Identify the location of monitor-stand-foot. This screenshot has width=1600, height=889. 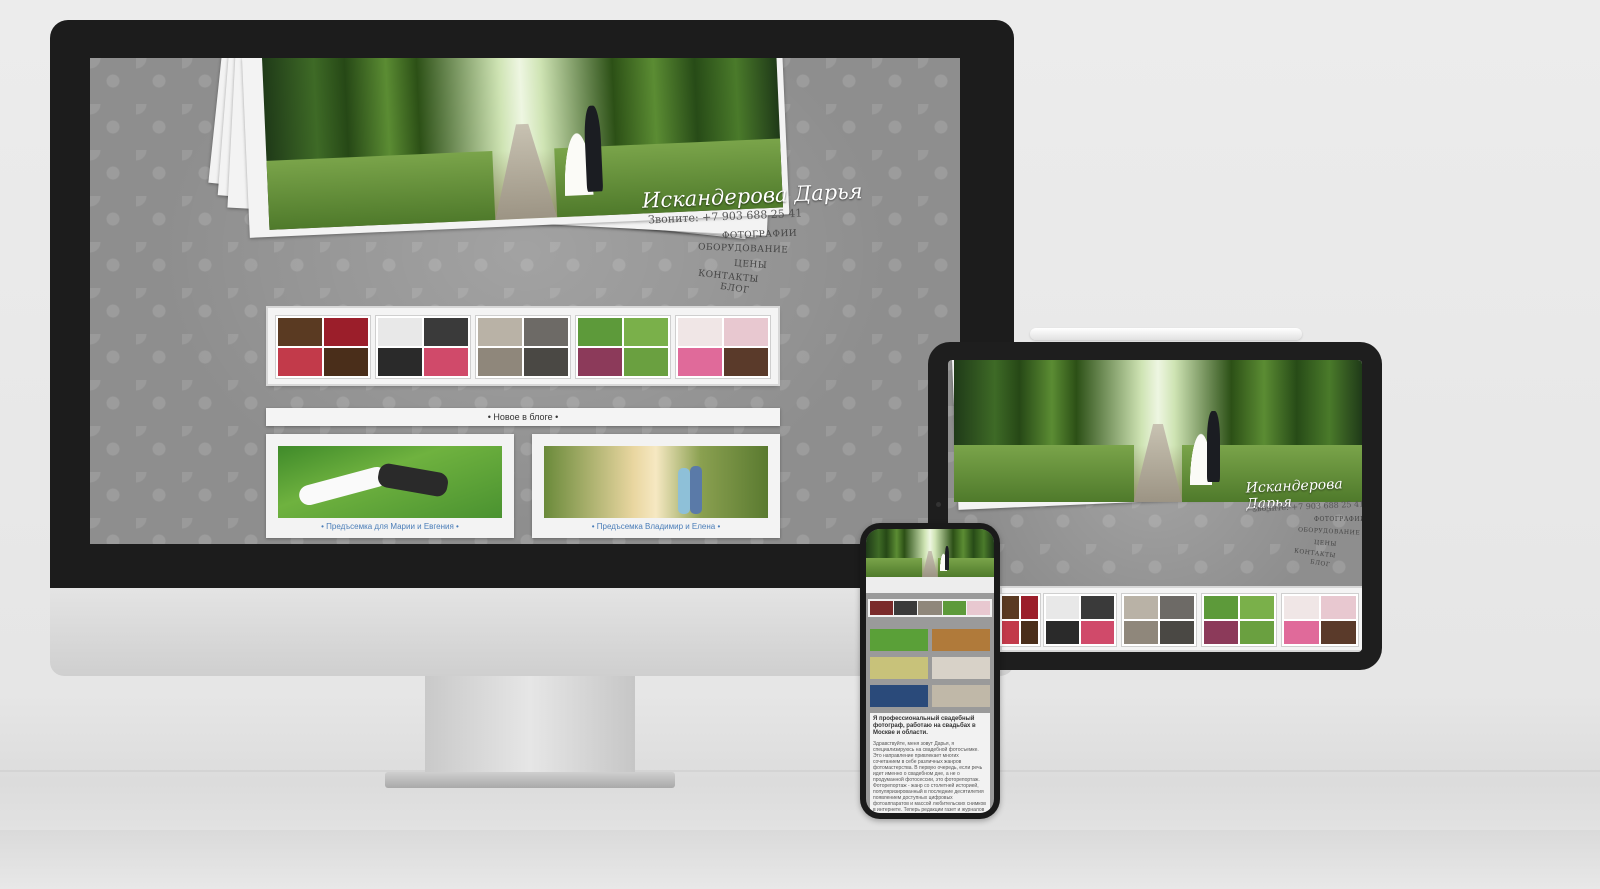
(530, 780).